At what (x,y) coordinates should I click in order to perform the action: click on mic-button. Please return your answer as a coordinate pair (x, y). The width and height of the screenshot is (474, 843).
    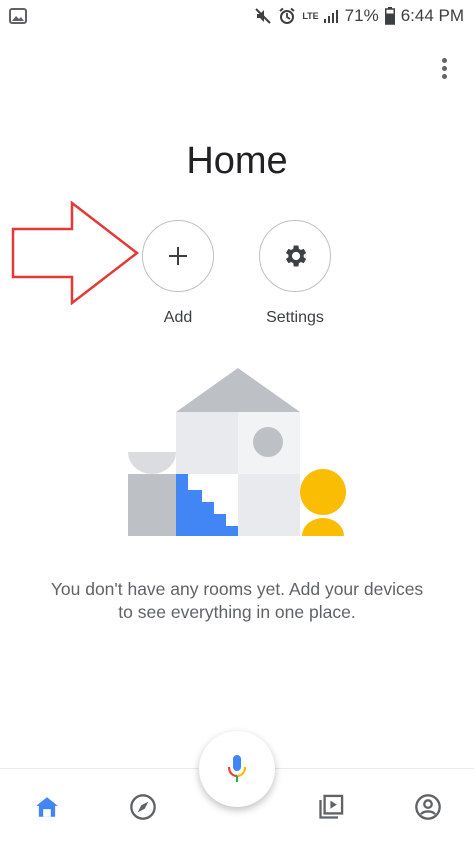
    Looking at the image, I should click on (237, 769).